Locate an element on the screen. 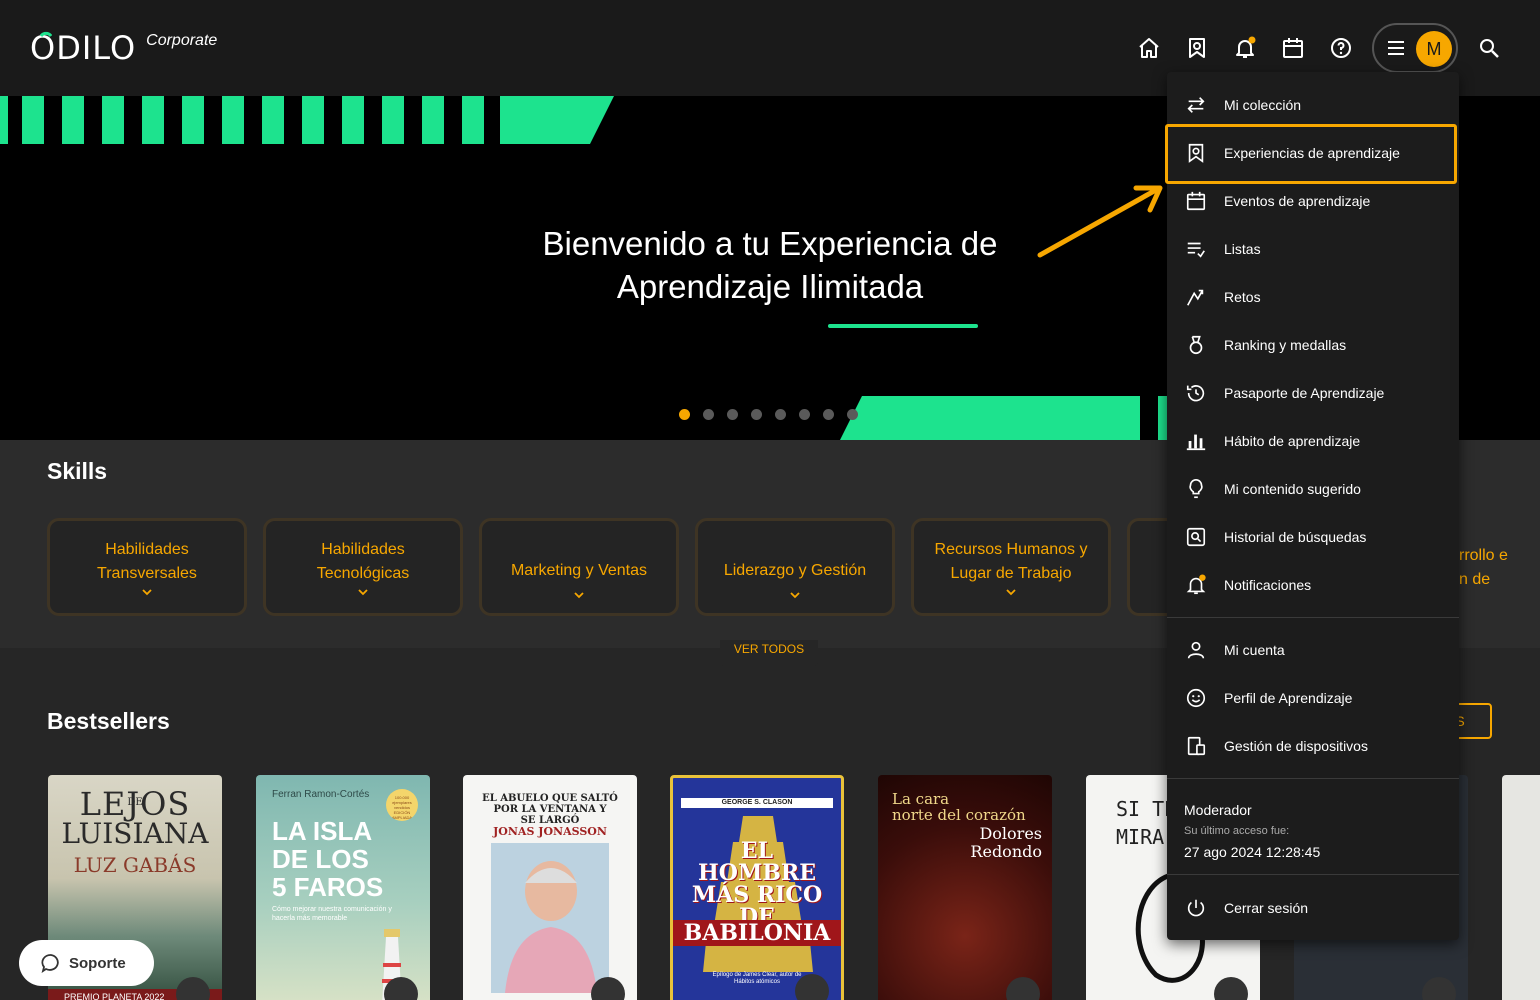 The height and width of the screenshot is (1000, 1540). book-title-line1: EL is located at coordinates (757, 851).